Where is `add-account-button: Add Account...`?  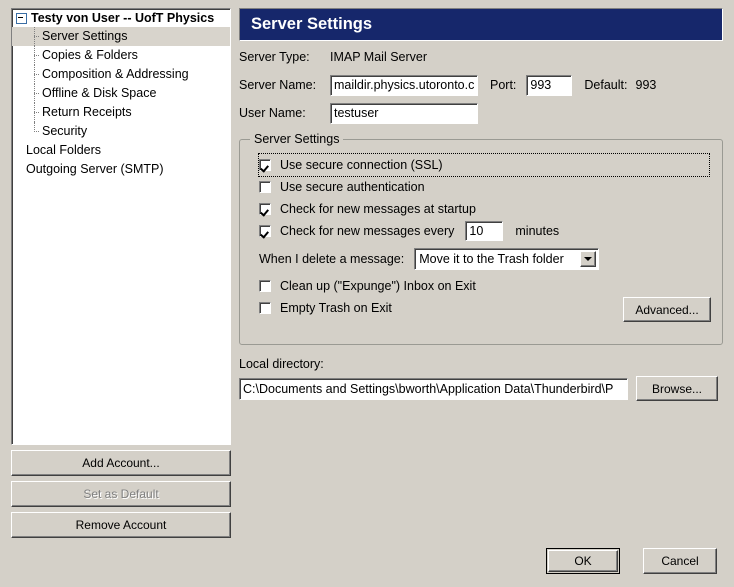 add-account-button: Add Account... is located at coordinates (121, 463).